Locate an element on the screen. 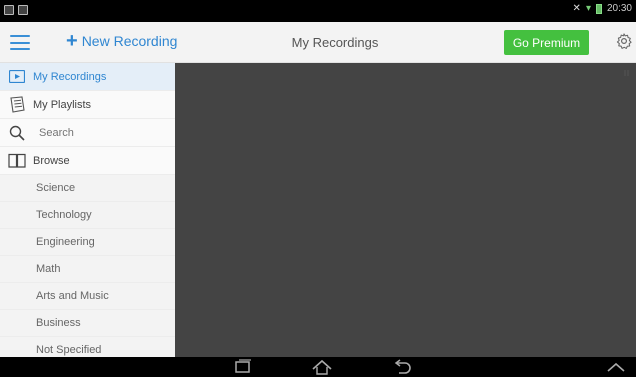  sidebar-item-label: Browse is located at coordinates (51, 160).